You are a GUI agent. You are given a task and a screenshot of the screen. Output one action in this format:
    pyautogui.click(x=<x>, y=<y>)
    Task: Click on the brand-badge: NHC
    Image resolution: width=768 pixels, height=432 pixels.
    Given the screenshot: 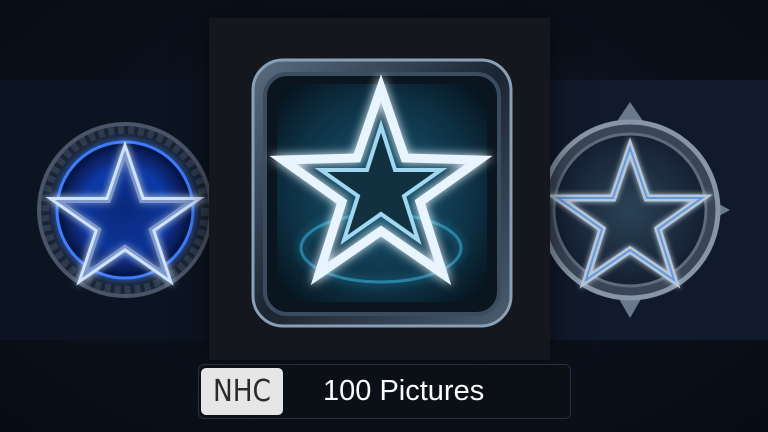 What is the action you would take?
    pyautogui.click(x=242, y=391)
    